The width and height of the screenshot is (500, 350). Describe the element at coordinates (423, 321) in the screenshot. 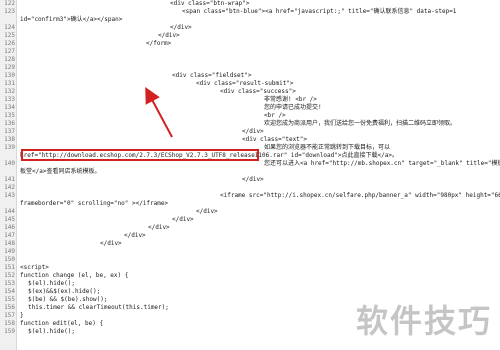

I see `watermark-text: 软件技巧` at that location.